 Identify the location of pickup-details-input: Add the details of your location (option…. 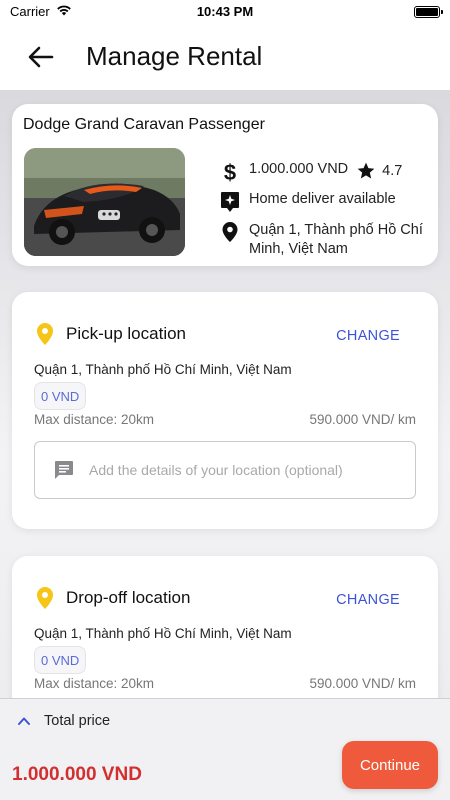
(225, 470).